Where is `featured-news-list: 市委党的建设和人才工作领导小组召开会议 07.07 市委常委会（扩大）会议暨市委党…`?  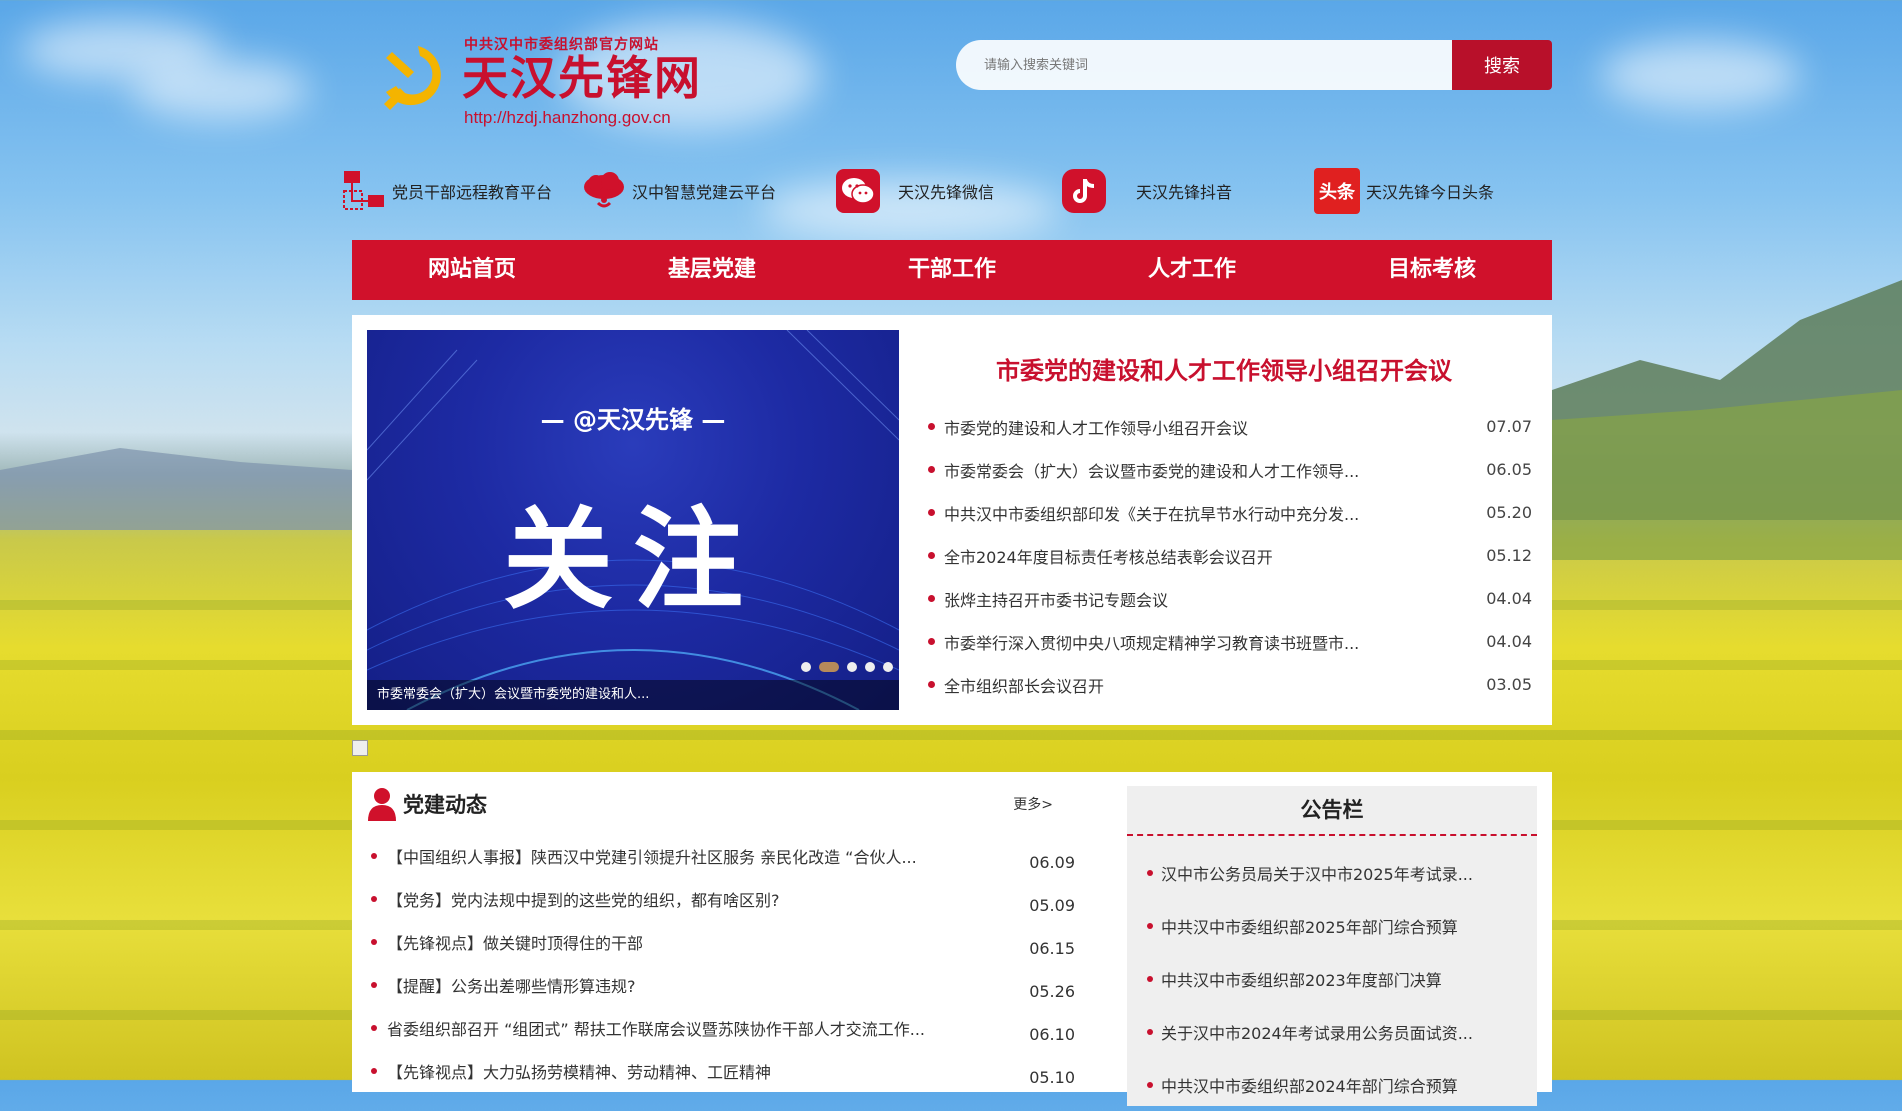 featured-news-list: 市委党的建设和人才工作领导小组召开会议 07.07 市委常委会（扩大）会议暨市委党… is located at coordinates (1228, 555).